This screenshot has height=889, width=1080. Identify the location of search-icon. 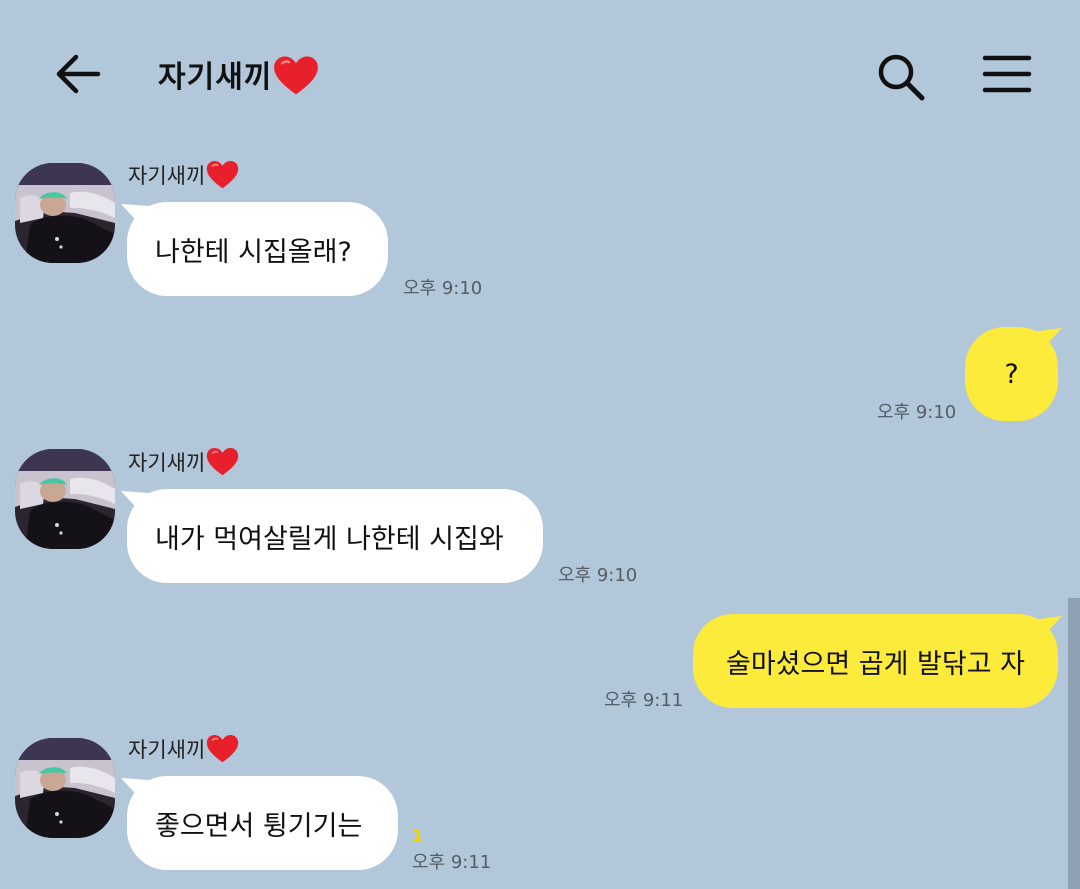
(901, 77).